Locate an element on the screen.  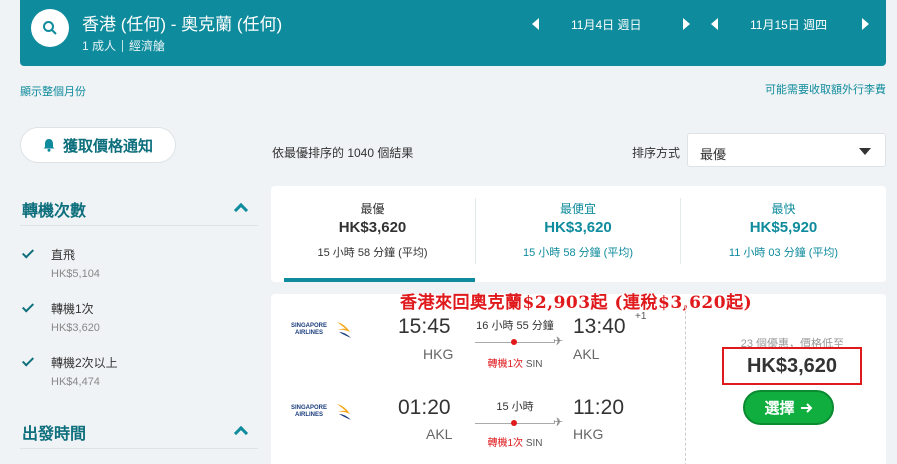
inbound-duration: 15 小時 is located at coordinates (515, 407).